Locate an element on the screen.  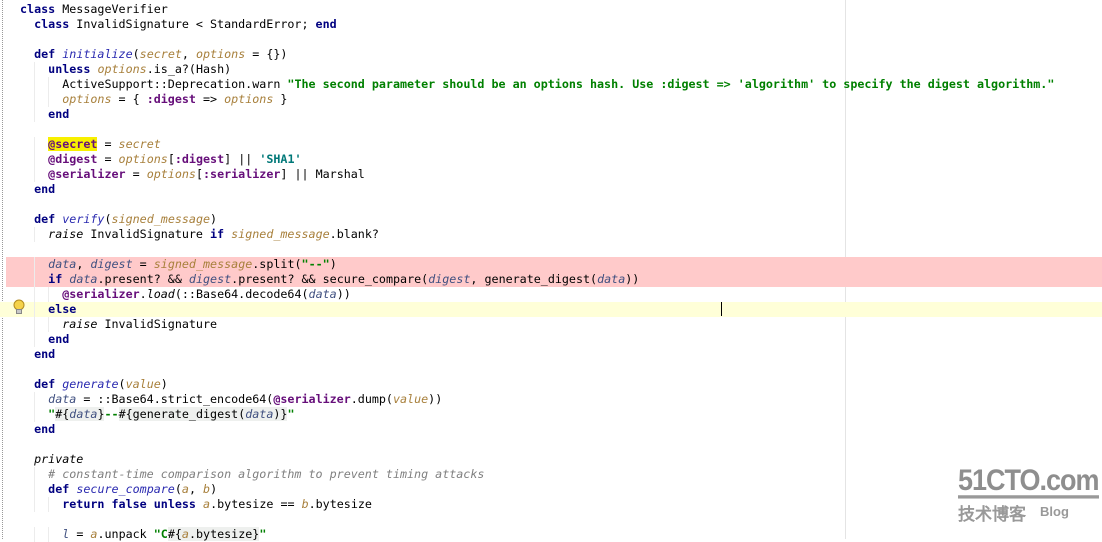
code-line: options = { :digest => options } is located at coordinates (551, 99).